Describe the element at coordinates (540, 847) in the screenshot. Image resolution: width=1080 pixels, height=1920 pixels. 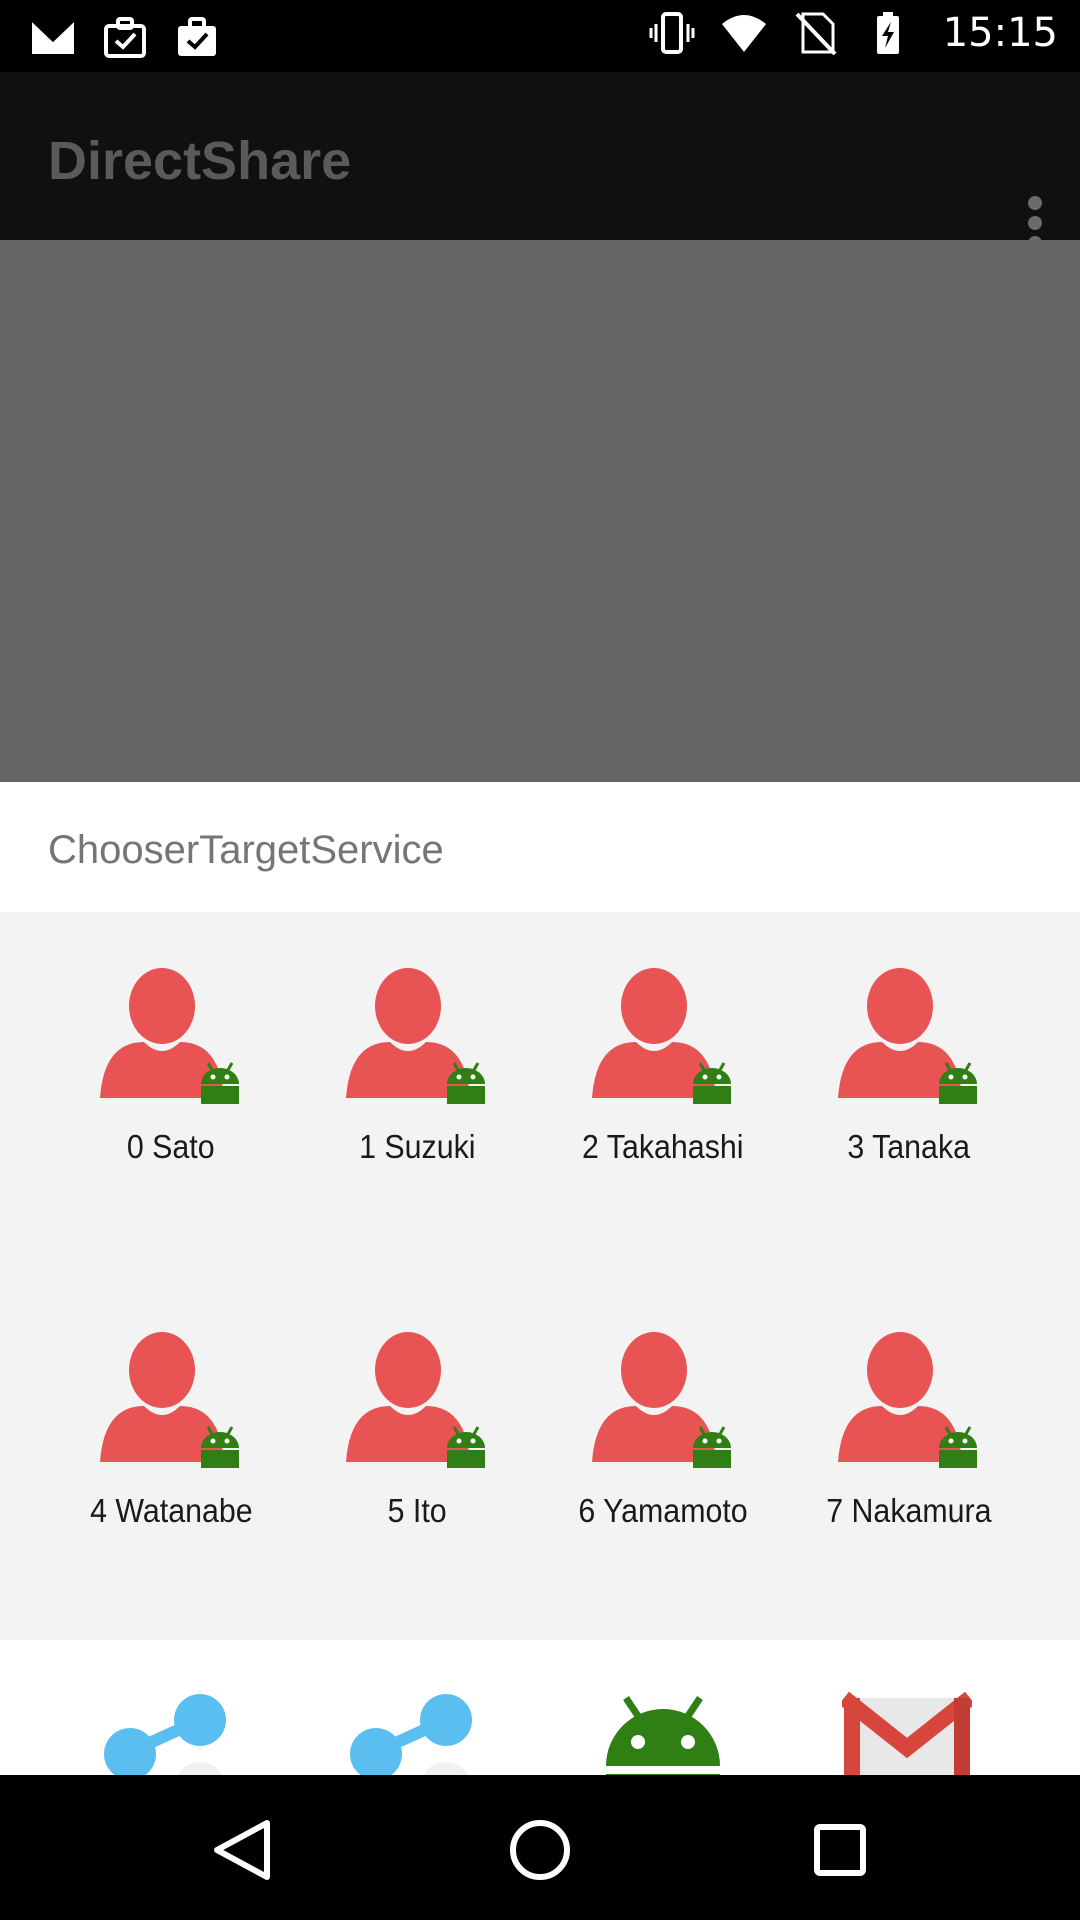
I see `chooser-header: ChooserTargetService` at that location.